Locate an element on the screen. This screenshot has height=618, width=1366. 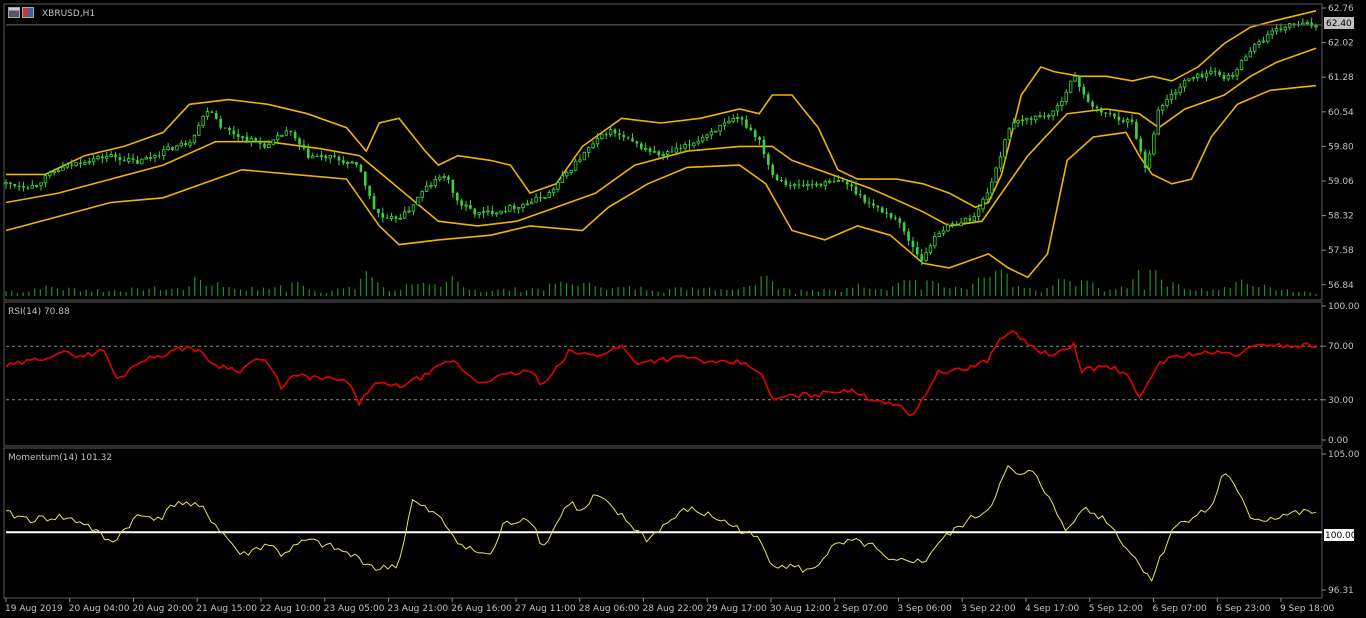
chart-window-icon is located at coordinates (22, 13).